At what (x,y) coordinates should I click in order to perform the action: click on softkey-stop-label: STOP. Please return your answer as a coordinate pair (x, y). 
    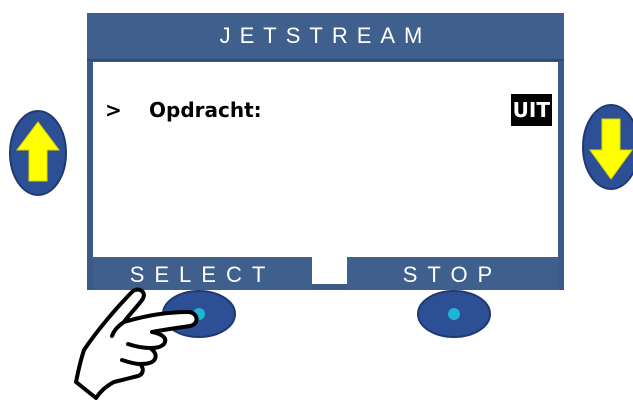
    Looking at the image, I should click on (452, 273).